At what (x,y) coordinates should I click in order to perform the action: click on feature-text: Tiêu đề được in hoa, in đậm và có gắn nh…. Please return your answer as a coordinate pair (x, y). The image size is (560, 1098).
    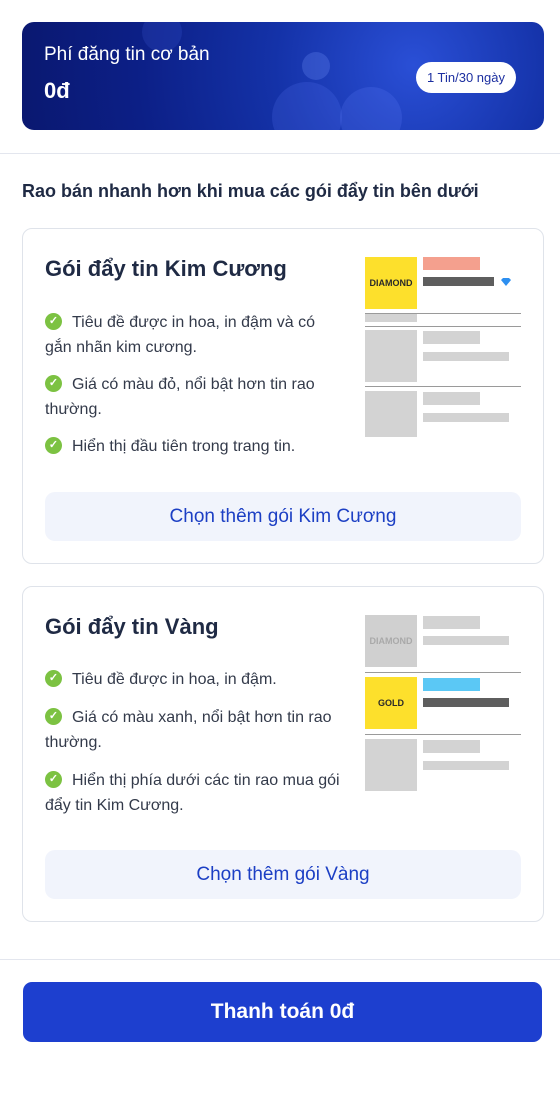
    Looking at the image, I should click on (180, 335).